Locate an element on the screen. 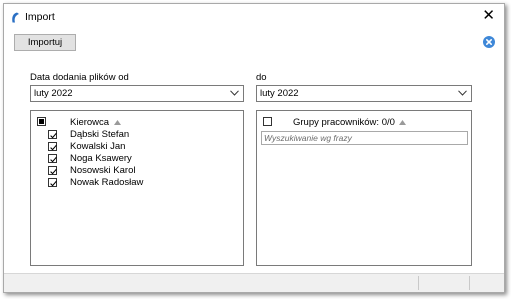 The height and width of the screenshot is (299, 511). date-to-value: luty 2022 is located at coordinates (279, 93).